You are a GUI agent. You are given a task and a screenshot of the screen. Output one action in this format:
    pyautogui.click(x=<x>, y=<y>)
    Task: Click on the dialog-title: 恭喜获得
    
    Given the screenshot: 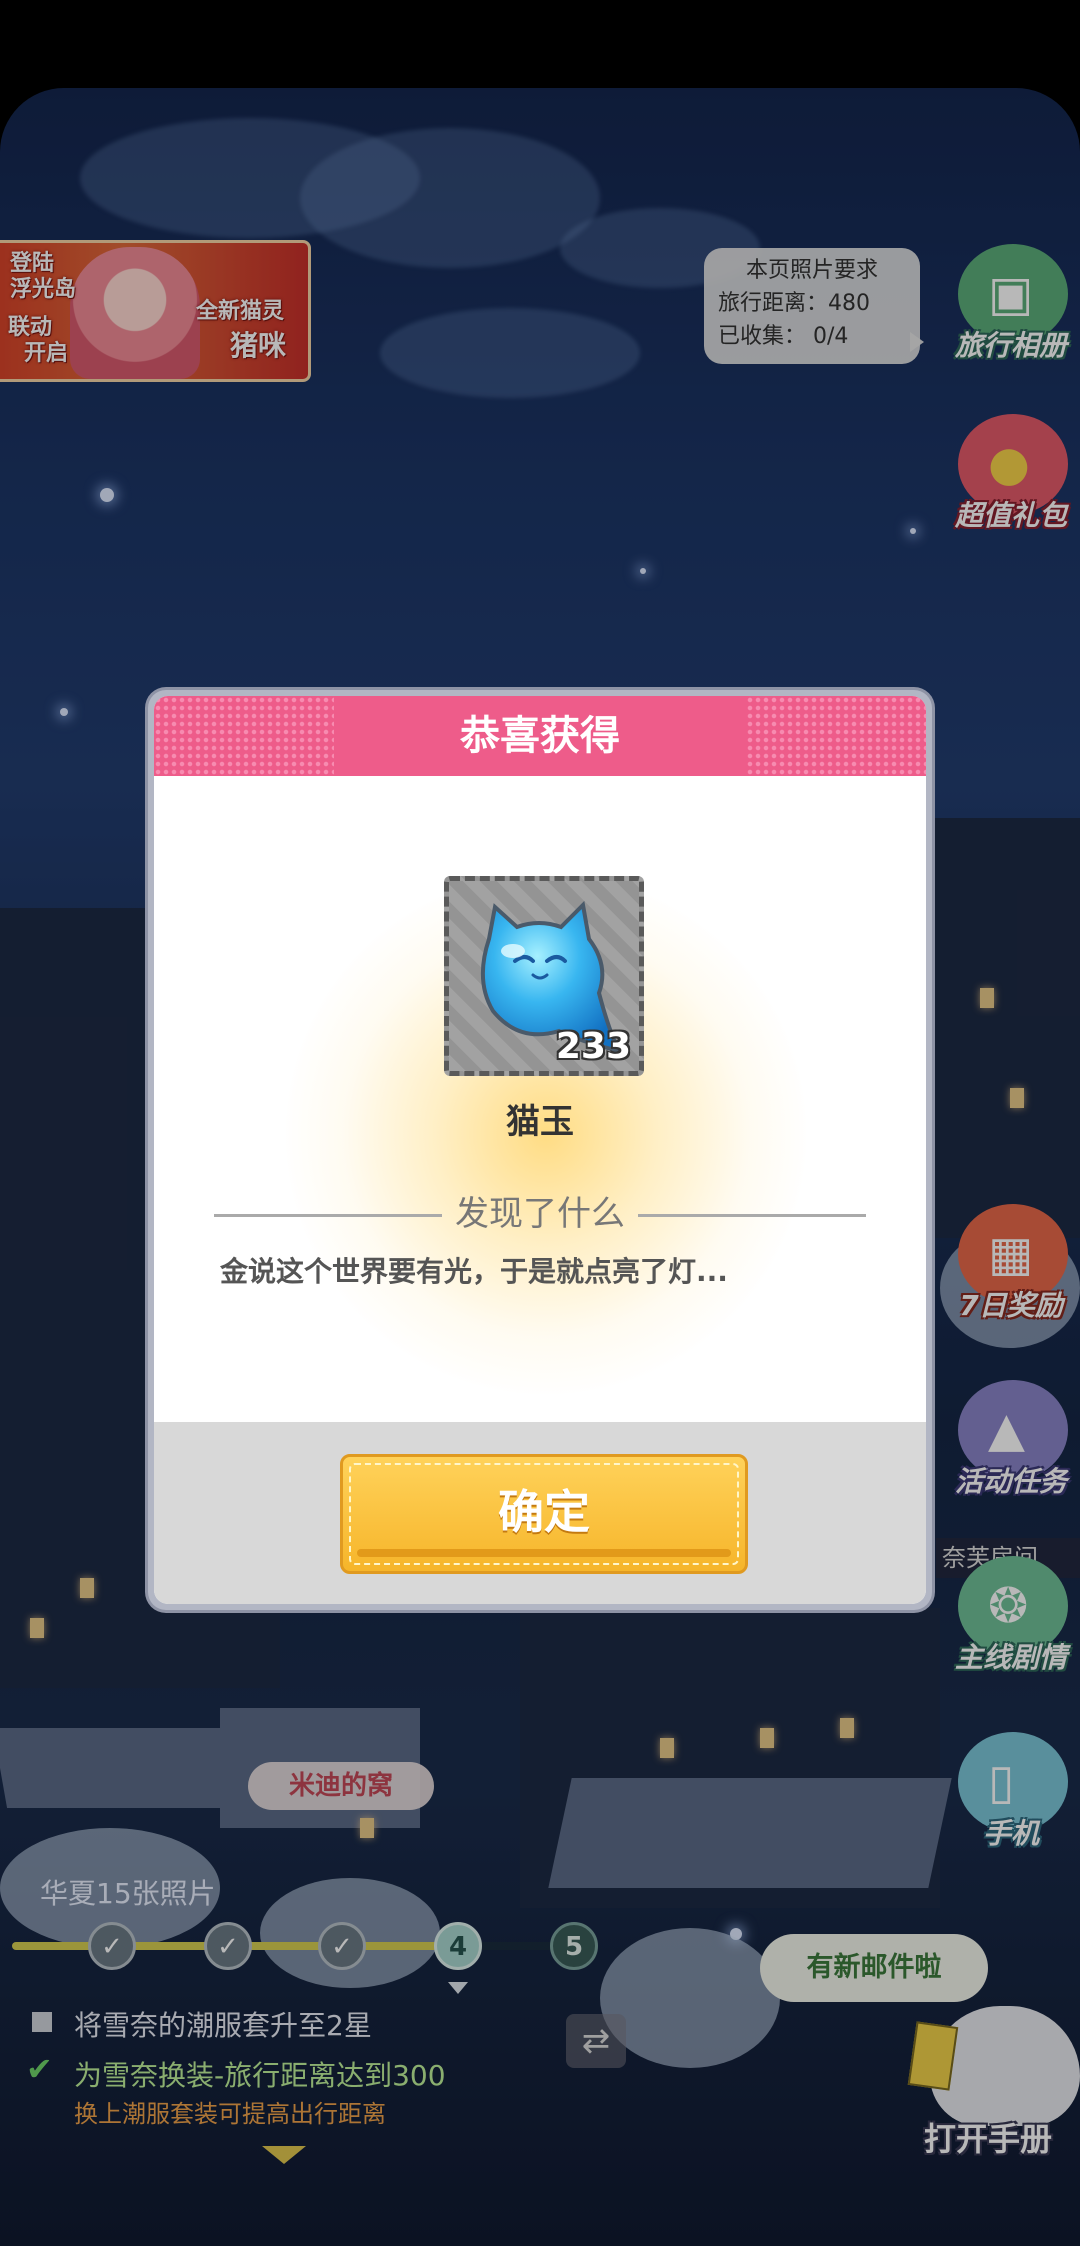 What is the action you would take?
    pyautogui.click(x=540, y=736)
    